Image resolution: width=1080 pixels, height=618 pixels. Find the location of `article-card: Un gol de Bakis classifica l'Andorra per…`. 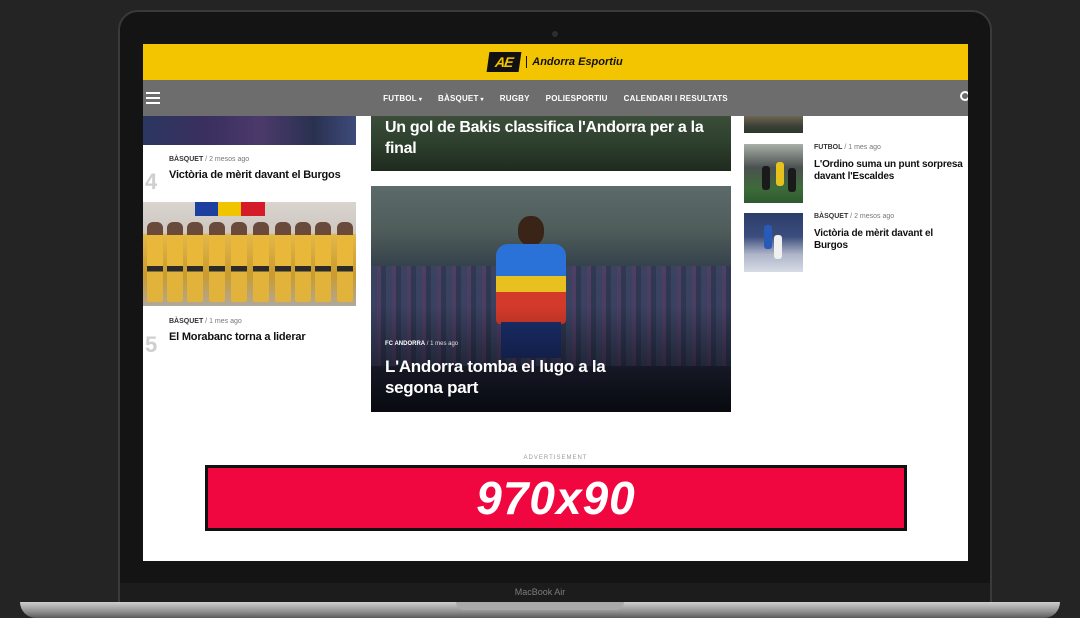

article-card: Un gol de Bakis classifica l'Andorra per… is located at coordinates (551, 143).